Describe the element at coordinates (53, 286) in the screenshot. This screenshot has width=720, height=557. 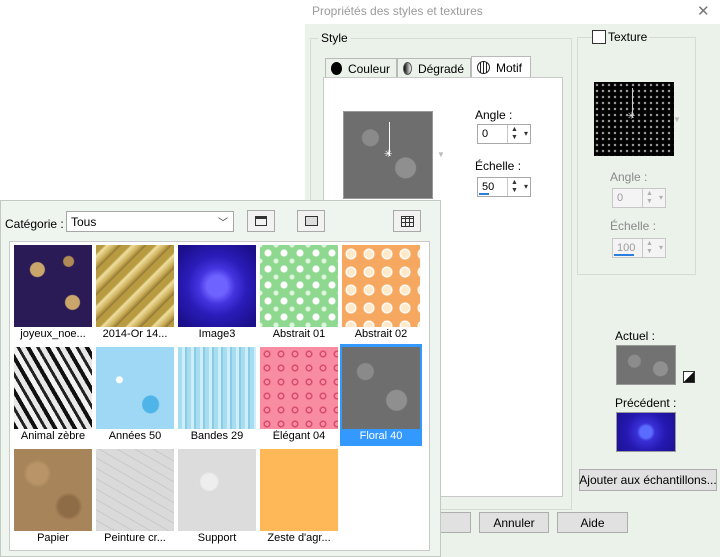
I see `christmas-pattern-swatch` at that location.